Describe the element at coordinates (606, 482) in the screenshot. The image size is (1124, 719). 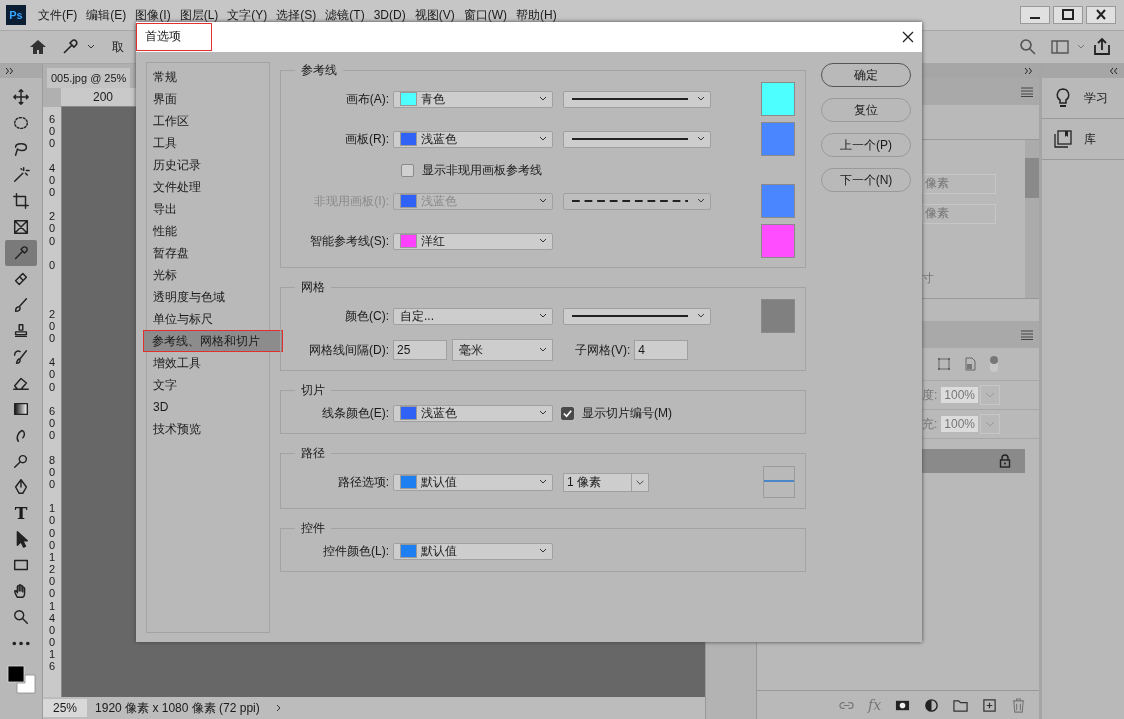
I see `size-dropdown: 1 像素` at that location.